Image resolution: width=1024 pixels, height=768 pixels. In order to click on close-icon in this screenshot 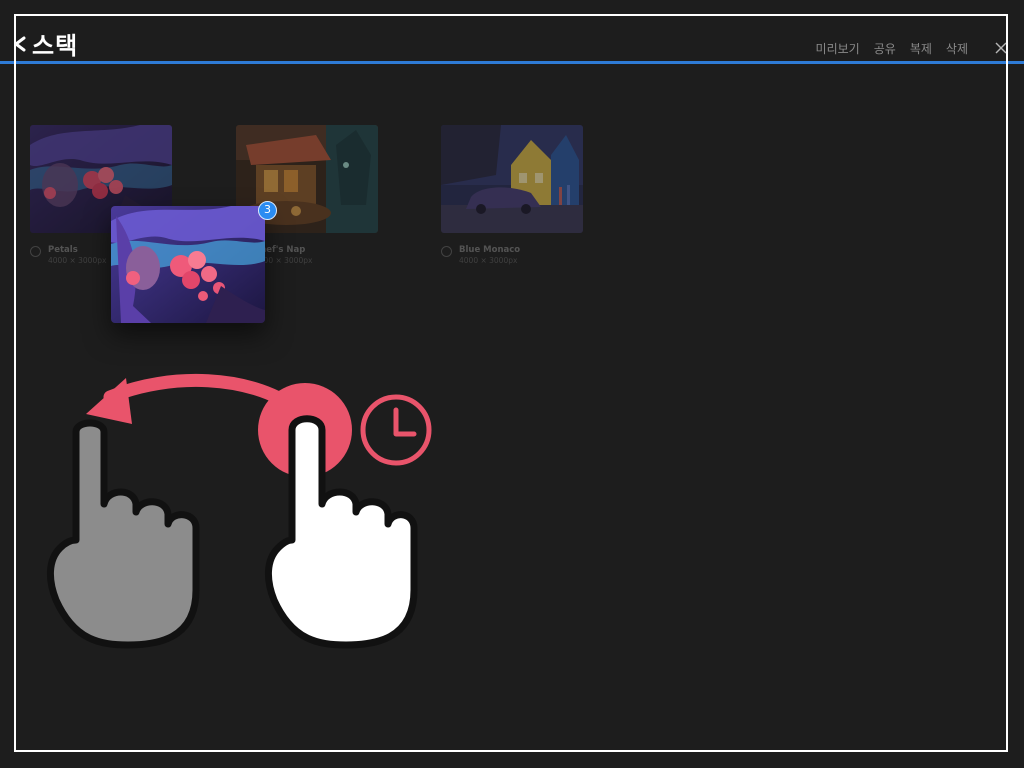, I will do `click(1001, 48)`.